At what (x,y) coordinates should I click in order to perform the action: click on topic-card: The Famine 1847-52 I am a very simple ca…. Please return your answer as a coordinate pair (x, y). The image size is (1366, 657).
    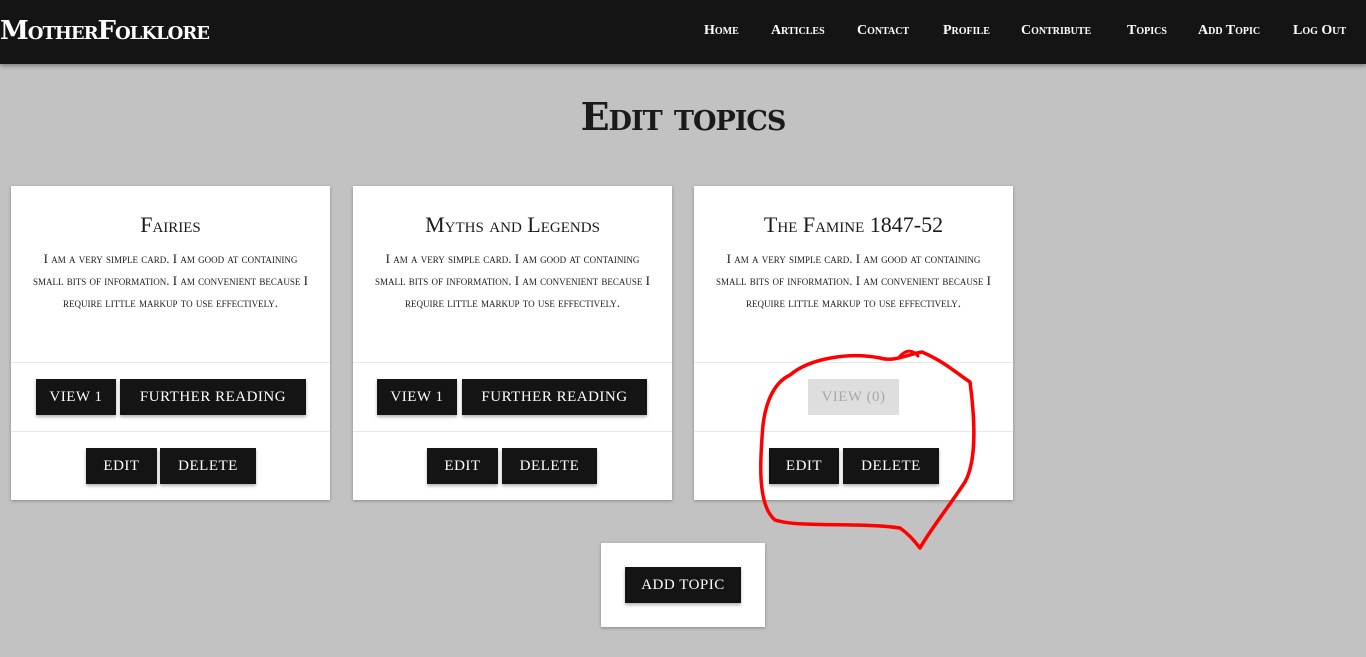
    Looking at the image, I should click on (853, 343).